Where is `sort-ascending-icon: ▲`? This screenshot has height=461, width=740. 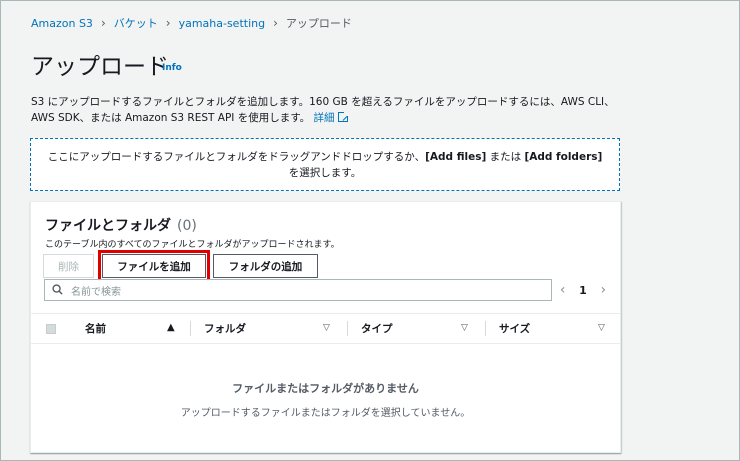 sort-ascending-icon: ▲ is located at coordinates (171, 327).